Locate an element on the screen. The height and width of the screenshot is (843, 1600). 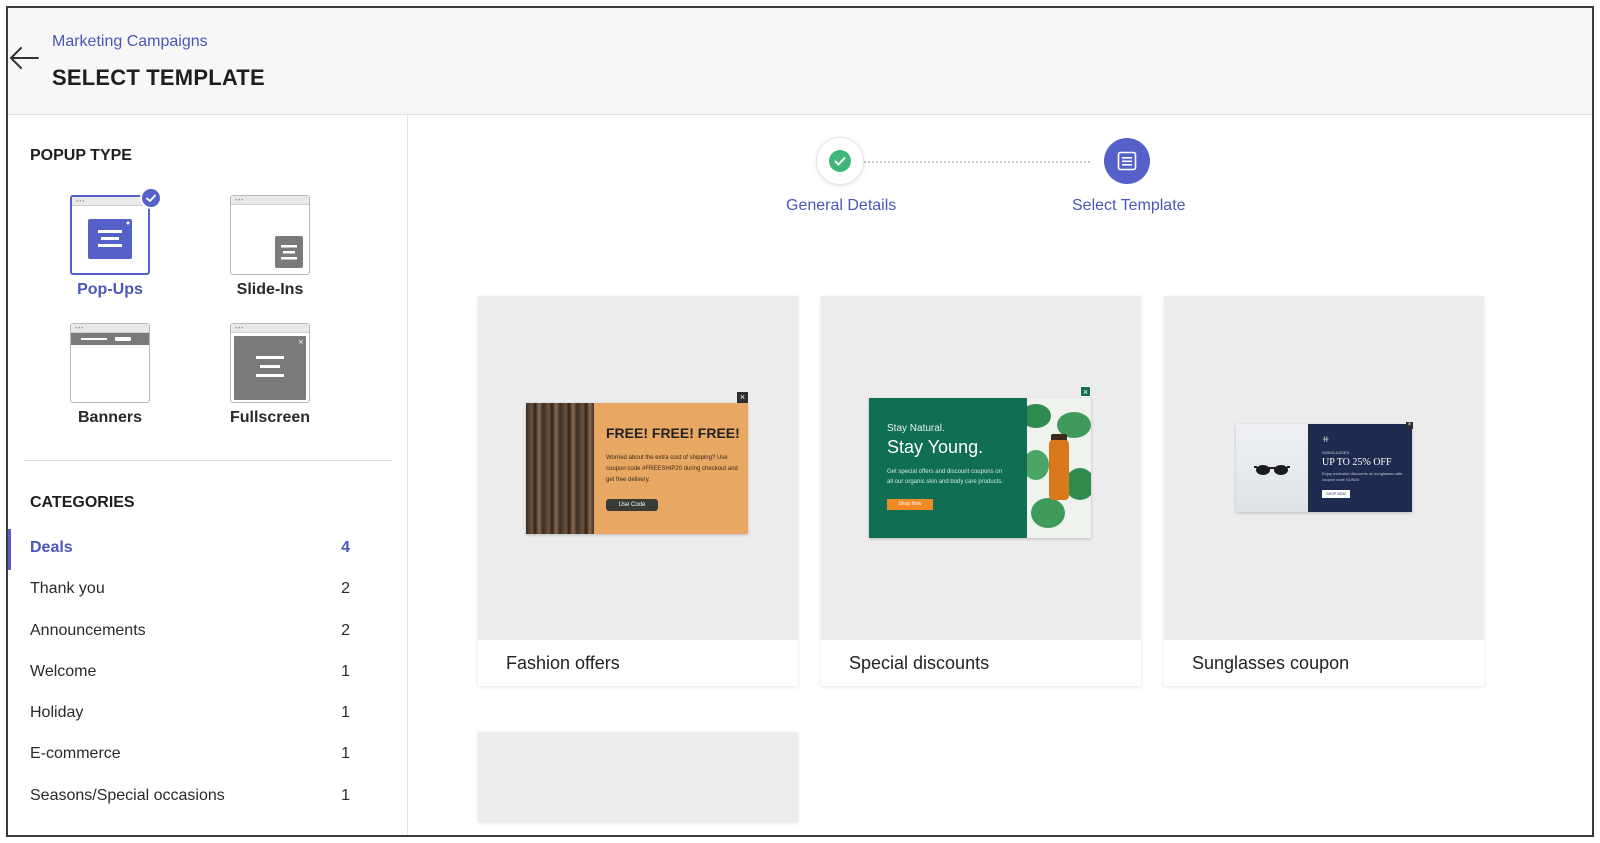
template-icon is located at coordinates (1127, 161).